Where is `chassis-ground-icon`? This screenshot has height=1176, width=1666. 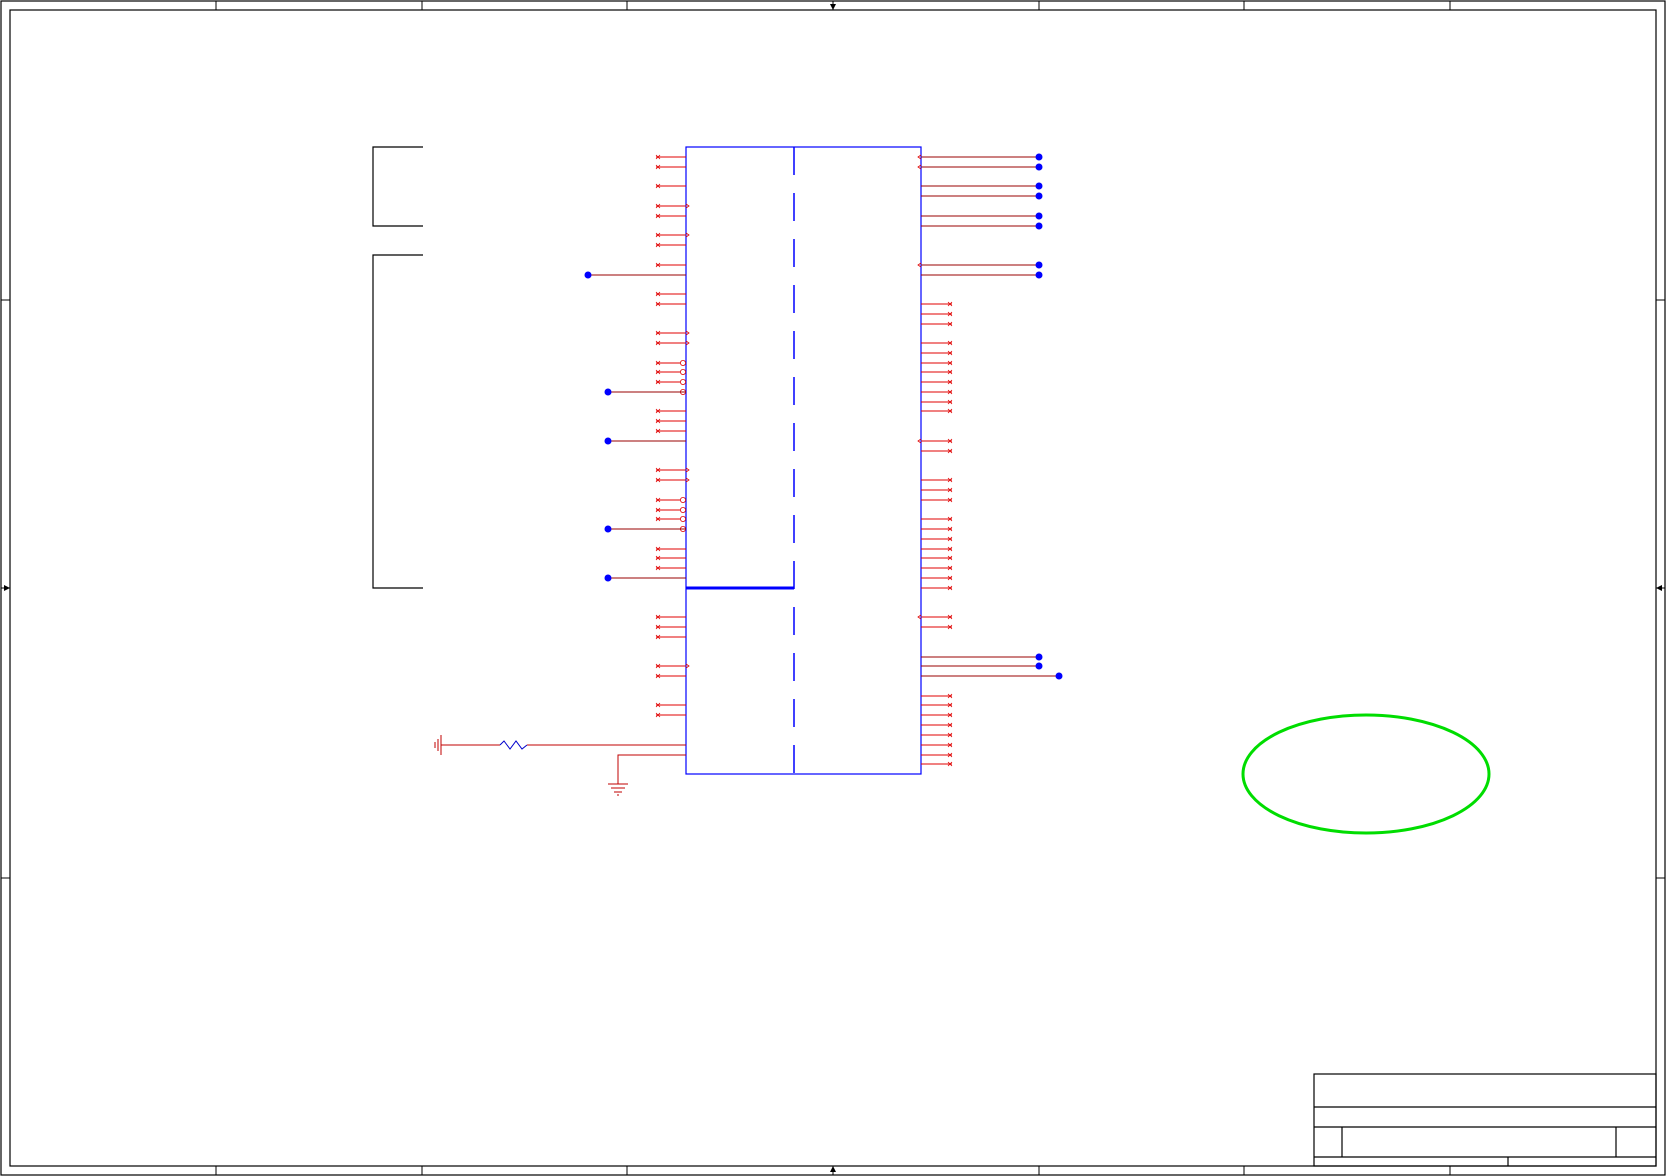 chassis-ground-icon is located at coordinates (438, 745).